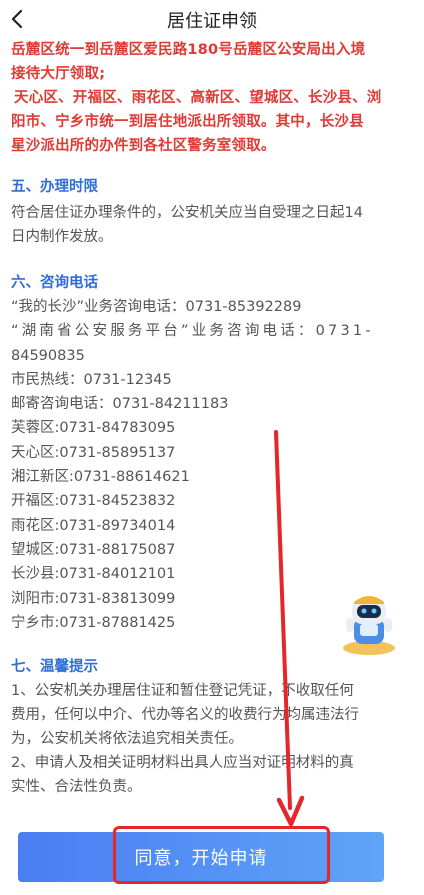 The image size is (424, 895). I want to click on notice-line: 阳市、宁乡市统一到居住地派出所领取。其中，长沙县, so click(187, 122).